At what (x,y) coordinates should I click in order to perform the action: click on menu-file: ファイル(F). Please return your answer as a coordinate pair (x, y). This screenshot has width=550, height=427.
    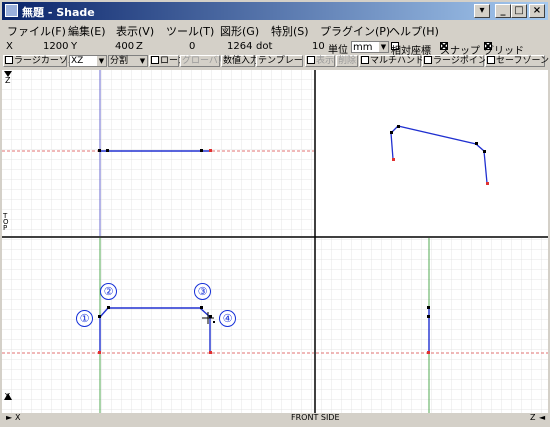
    Looking at the image, I should click on (36, 31).